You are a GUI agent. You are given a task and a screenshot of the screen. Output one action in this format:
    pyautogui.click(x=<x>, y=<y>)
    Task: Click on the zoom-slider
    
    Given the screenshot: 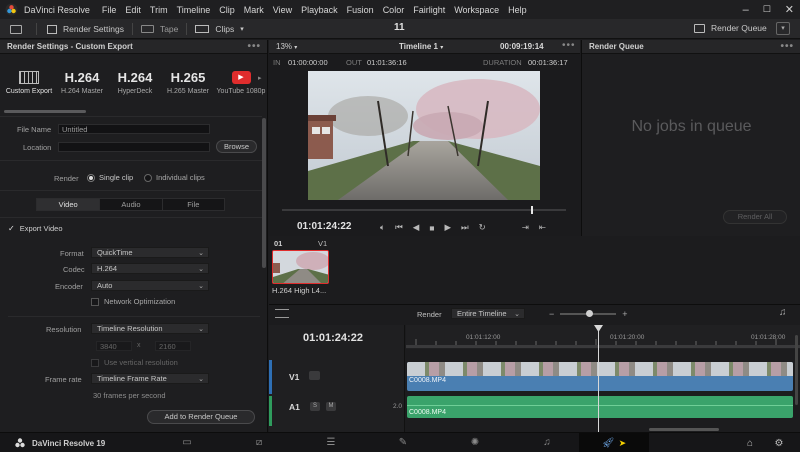 What is the action you would take?
    pyautogui.click(x=588, y=313)
    